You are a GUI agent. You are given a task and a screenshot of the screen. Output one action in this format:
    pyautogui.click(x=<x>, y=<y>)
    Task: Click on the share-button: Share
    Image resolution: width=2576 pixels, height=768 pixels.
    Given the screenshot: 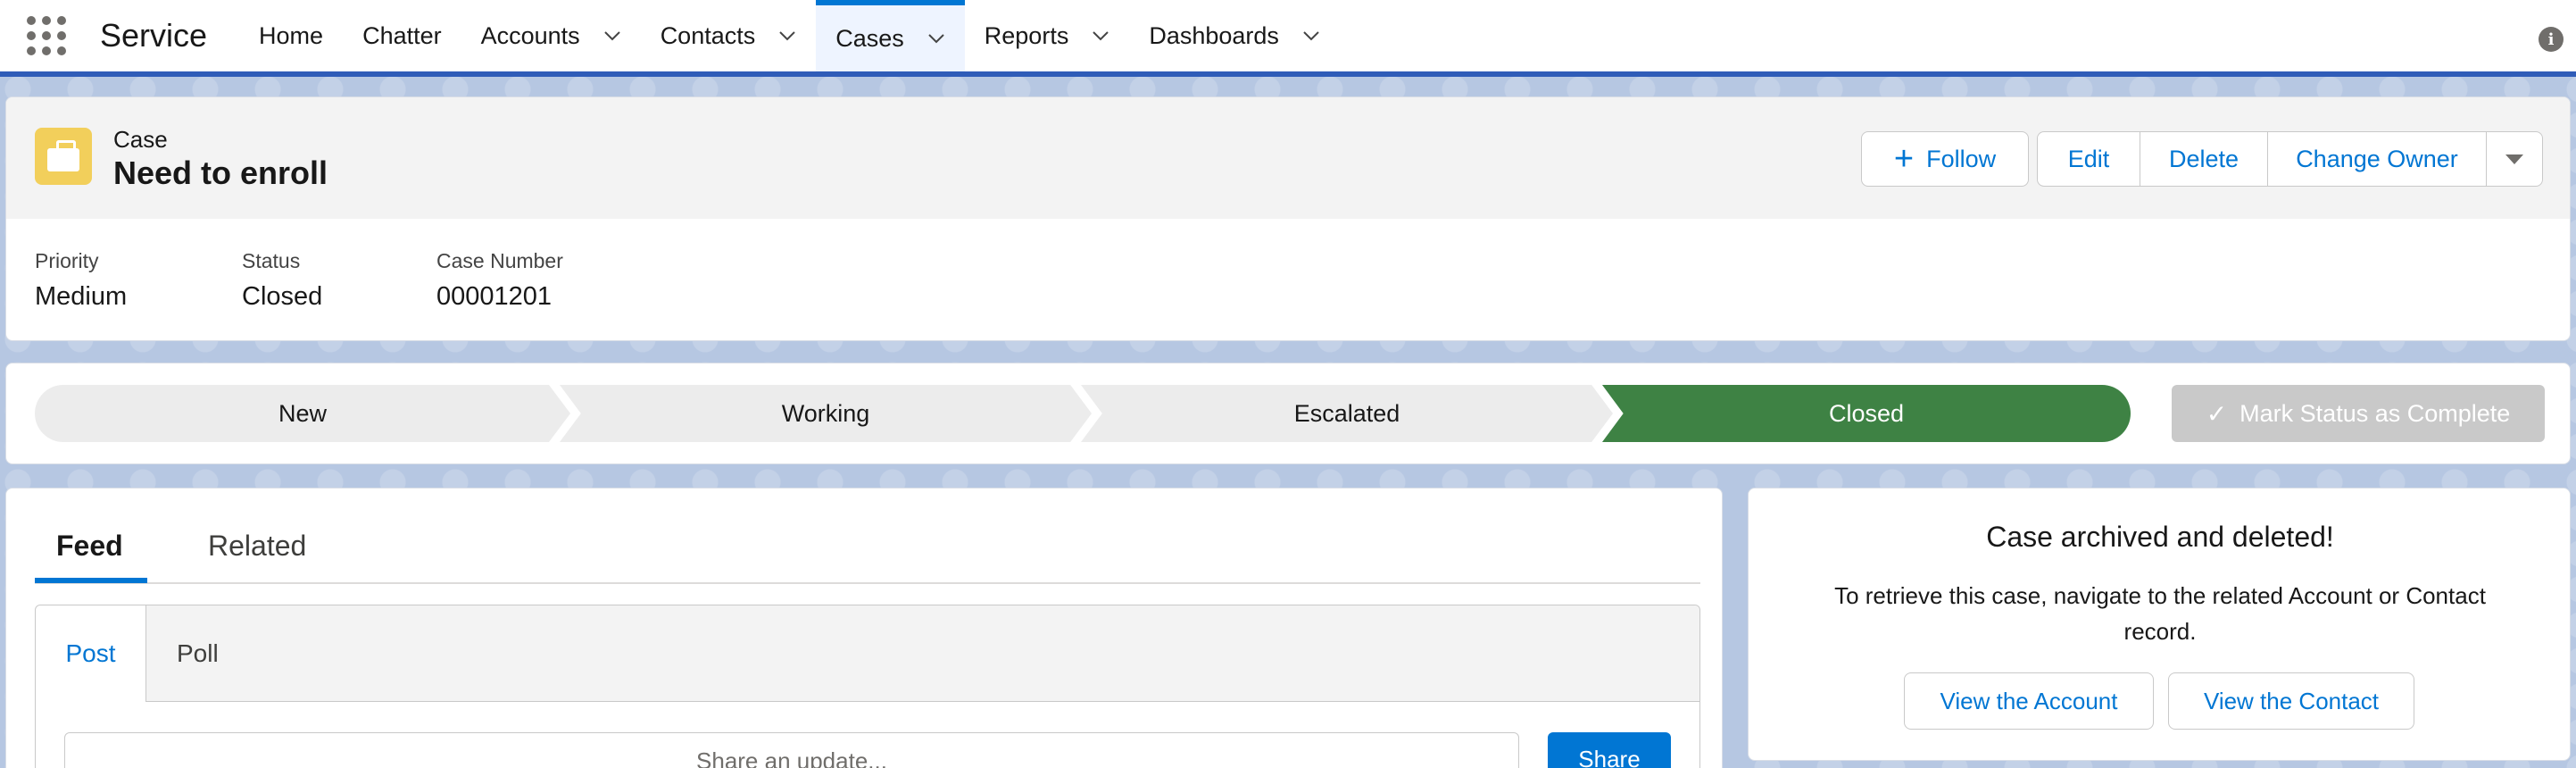 What is the action you would take?
    pyautogui.click(x=1610, y=750)
    